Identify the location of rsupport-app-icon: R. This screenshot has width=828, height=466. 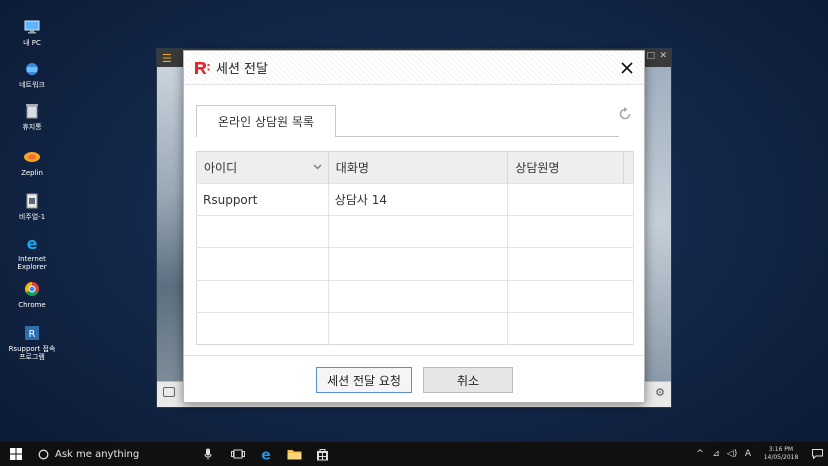
(32, 333).